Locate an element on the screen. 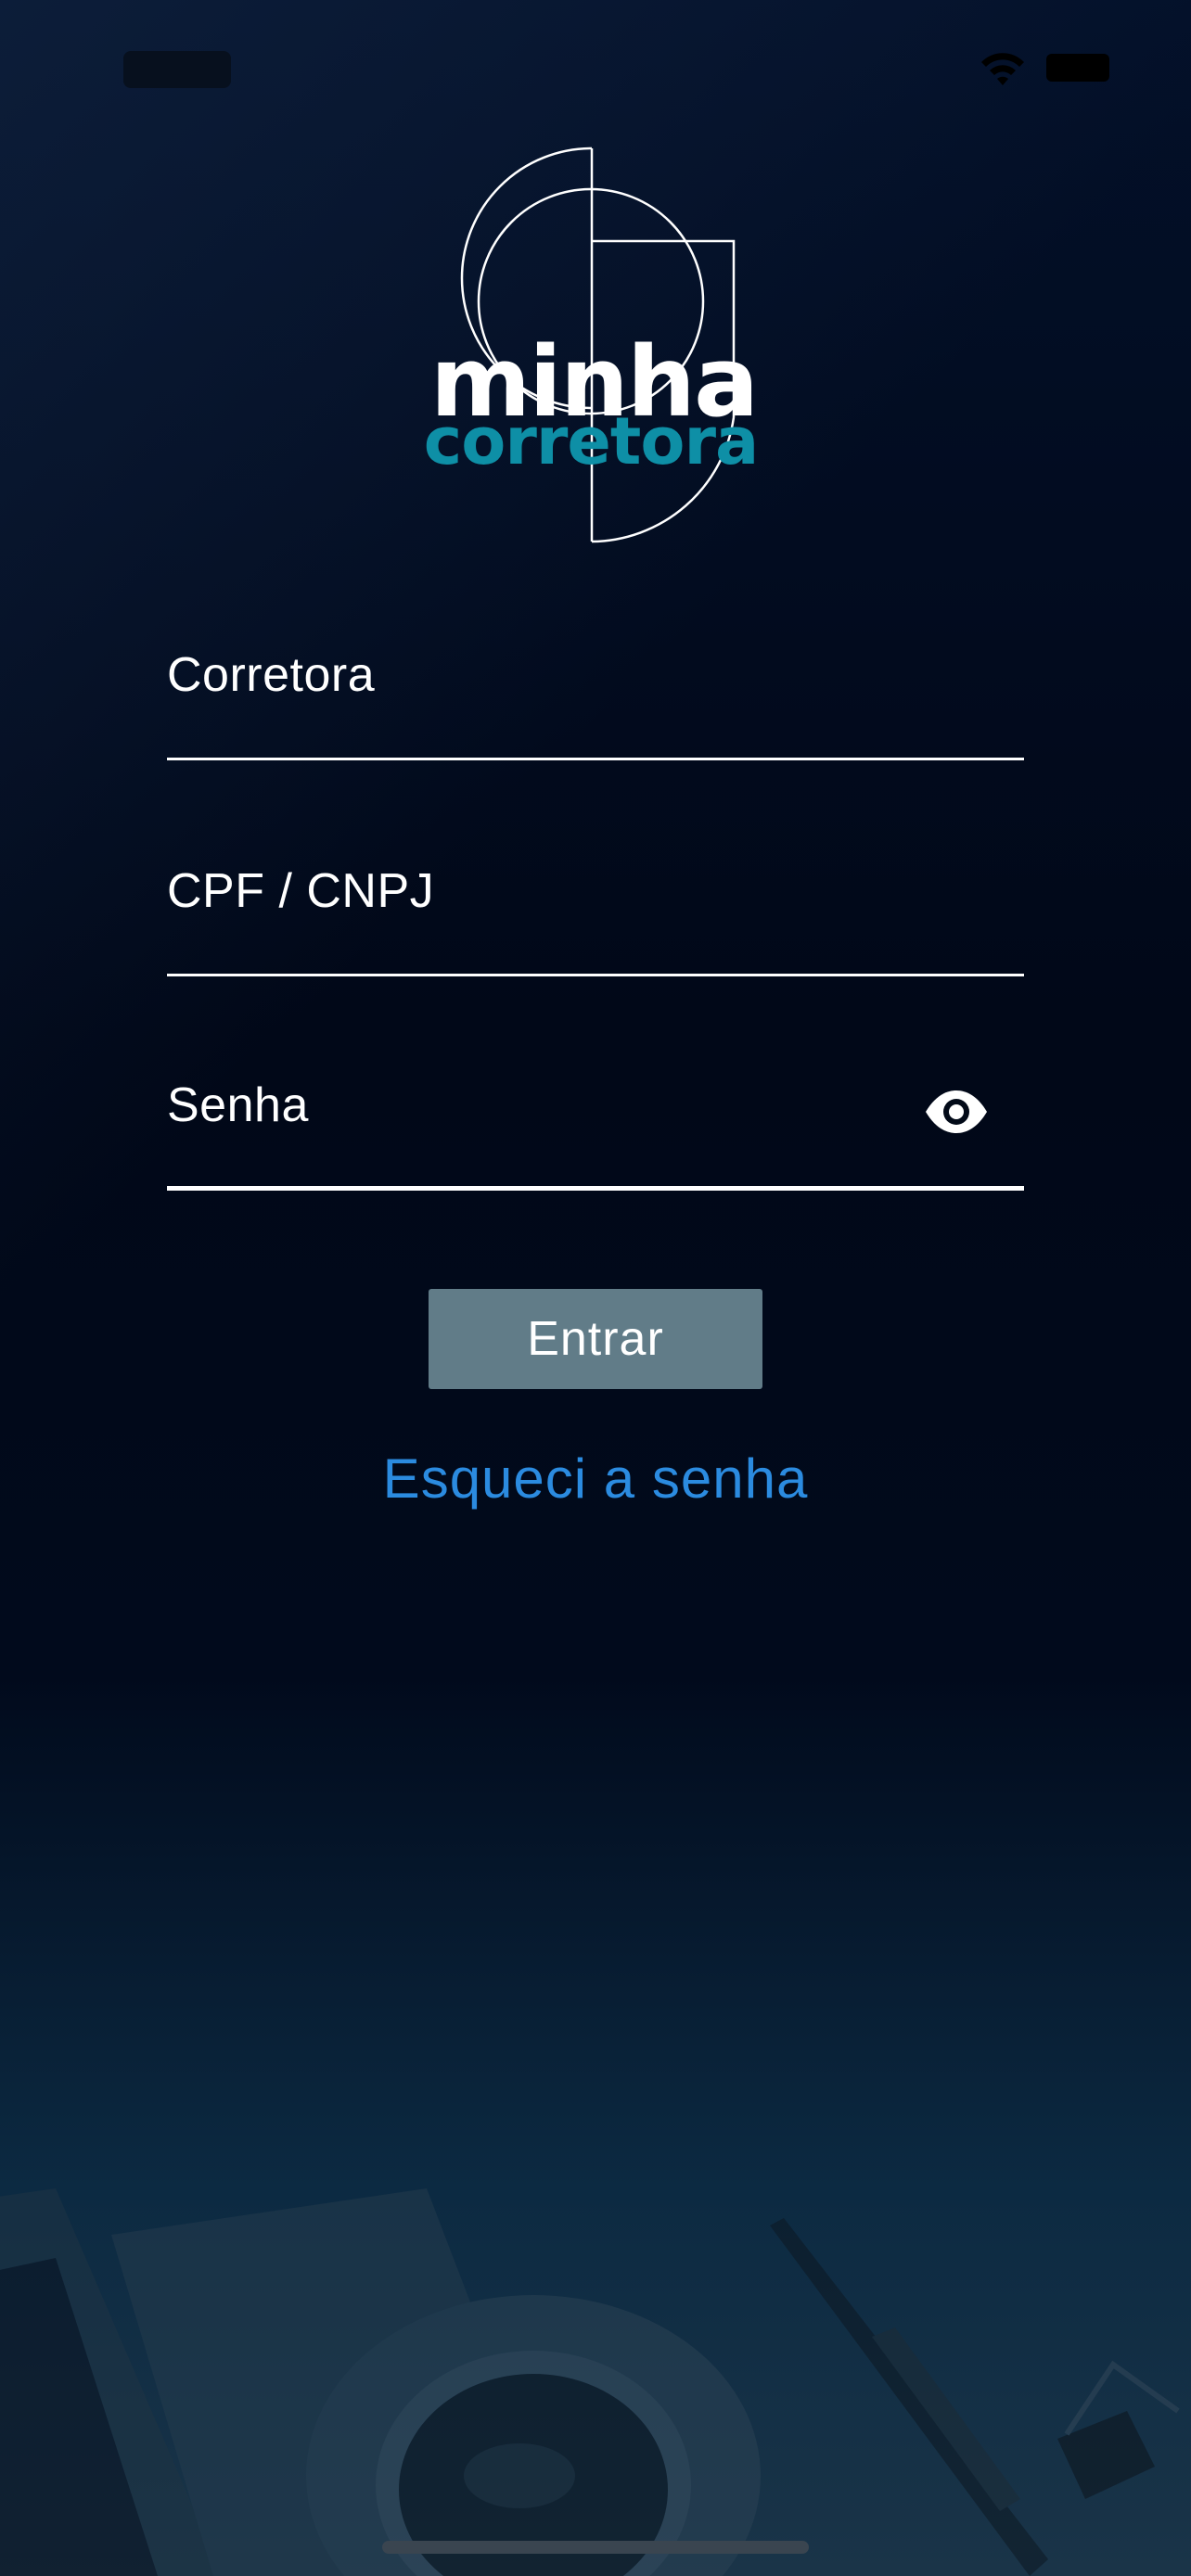 This screenshot has height=2576, width=1191. desk-background-image is located at coordinates (590, 2382).